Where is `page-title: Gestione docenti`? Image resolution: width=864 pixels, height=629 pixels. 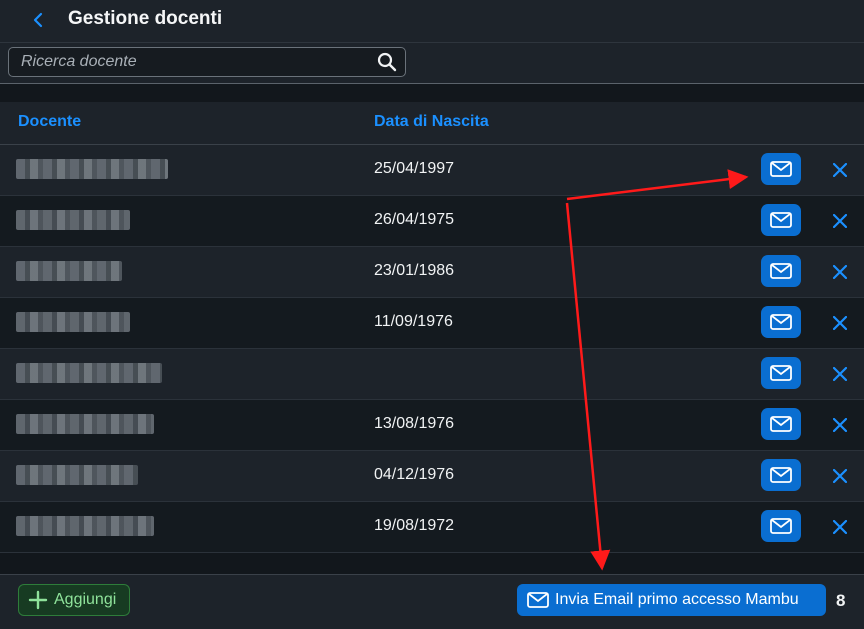
page-title: Gestione docenti is located at coordinates (145, 18).